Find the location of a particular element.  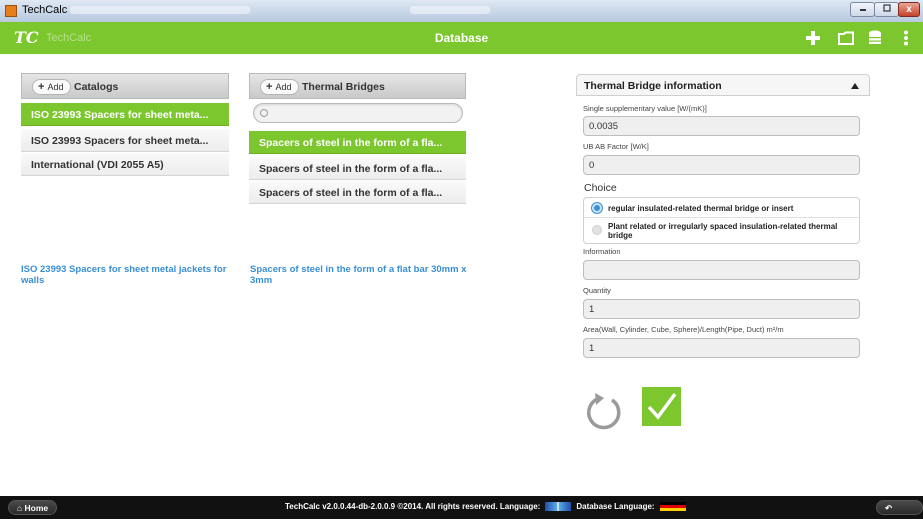

maximize-icon is located at coordinates (886, 9).